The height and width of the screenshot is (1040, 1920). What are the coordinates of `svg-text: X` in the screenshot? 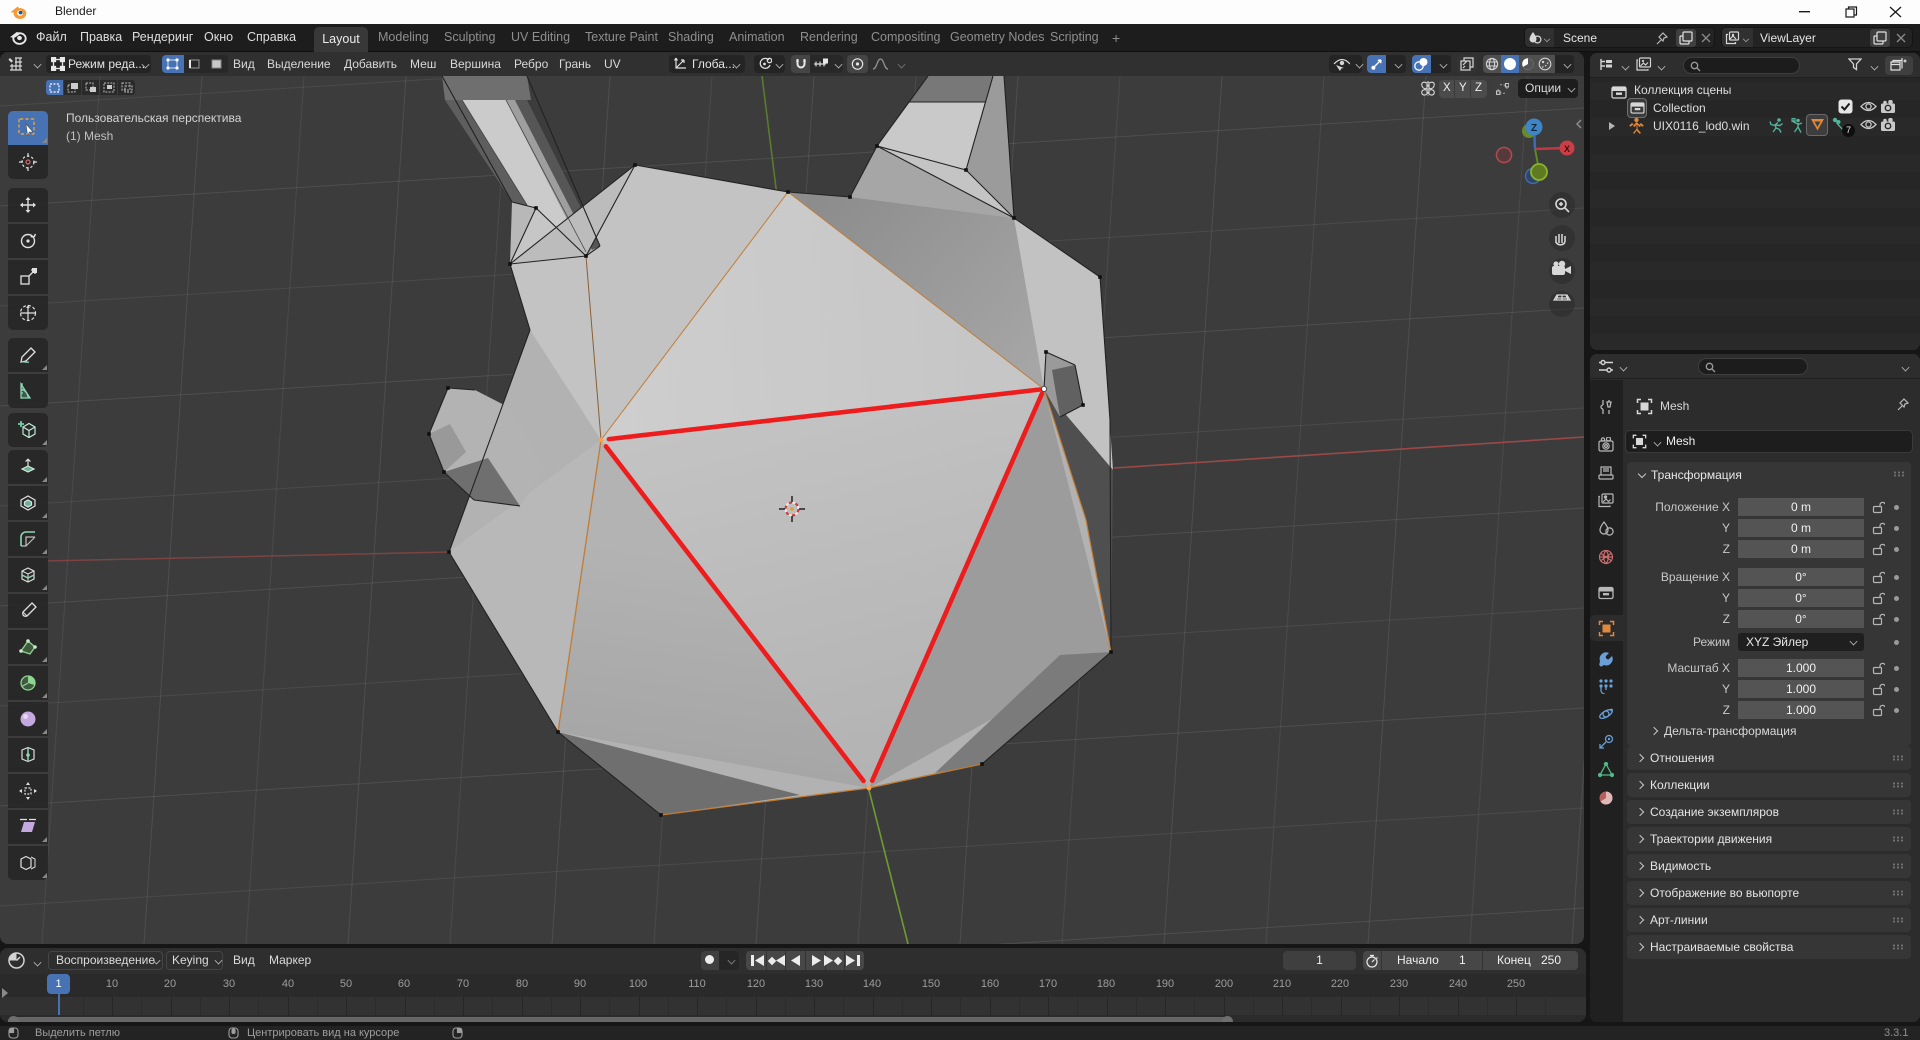 It's located at (1567, 149).